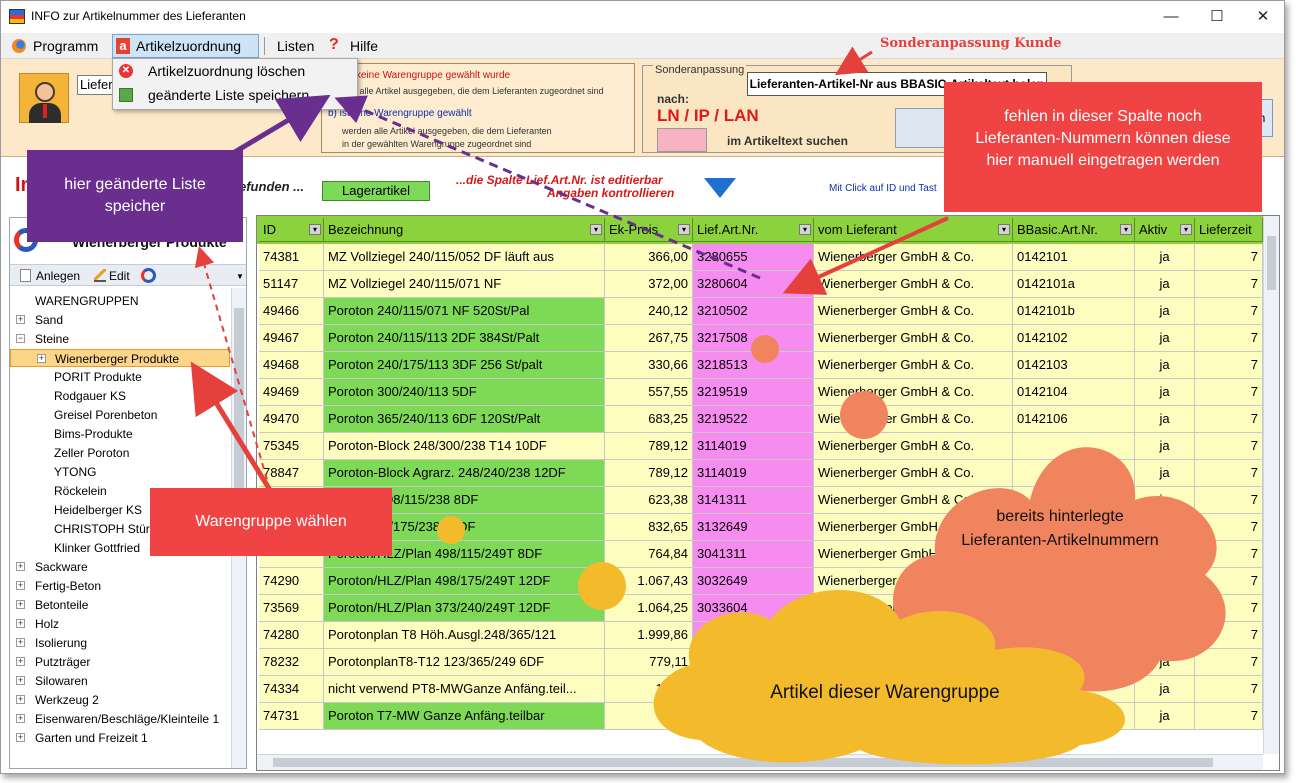 This screenshot has width=1296, height=783. I want to click on marker-dot-gold-large, so click(602, 586).